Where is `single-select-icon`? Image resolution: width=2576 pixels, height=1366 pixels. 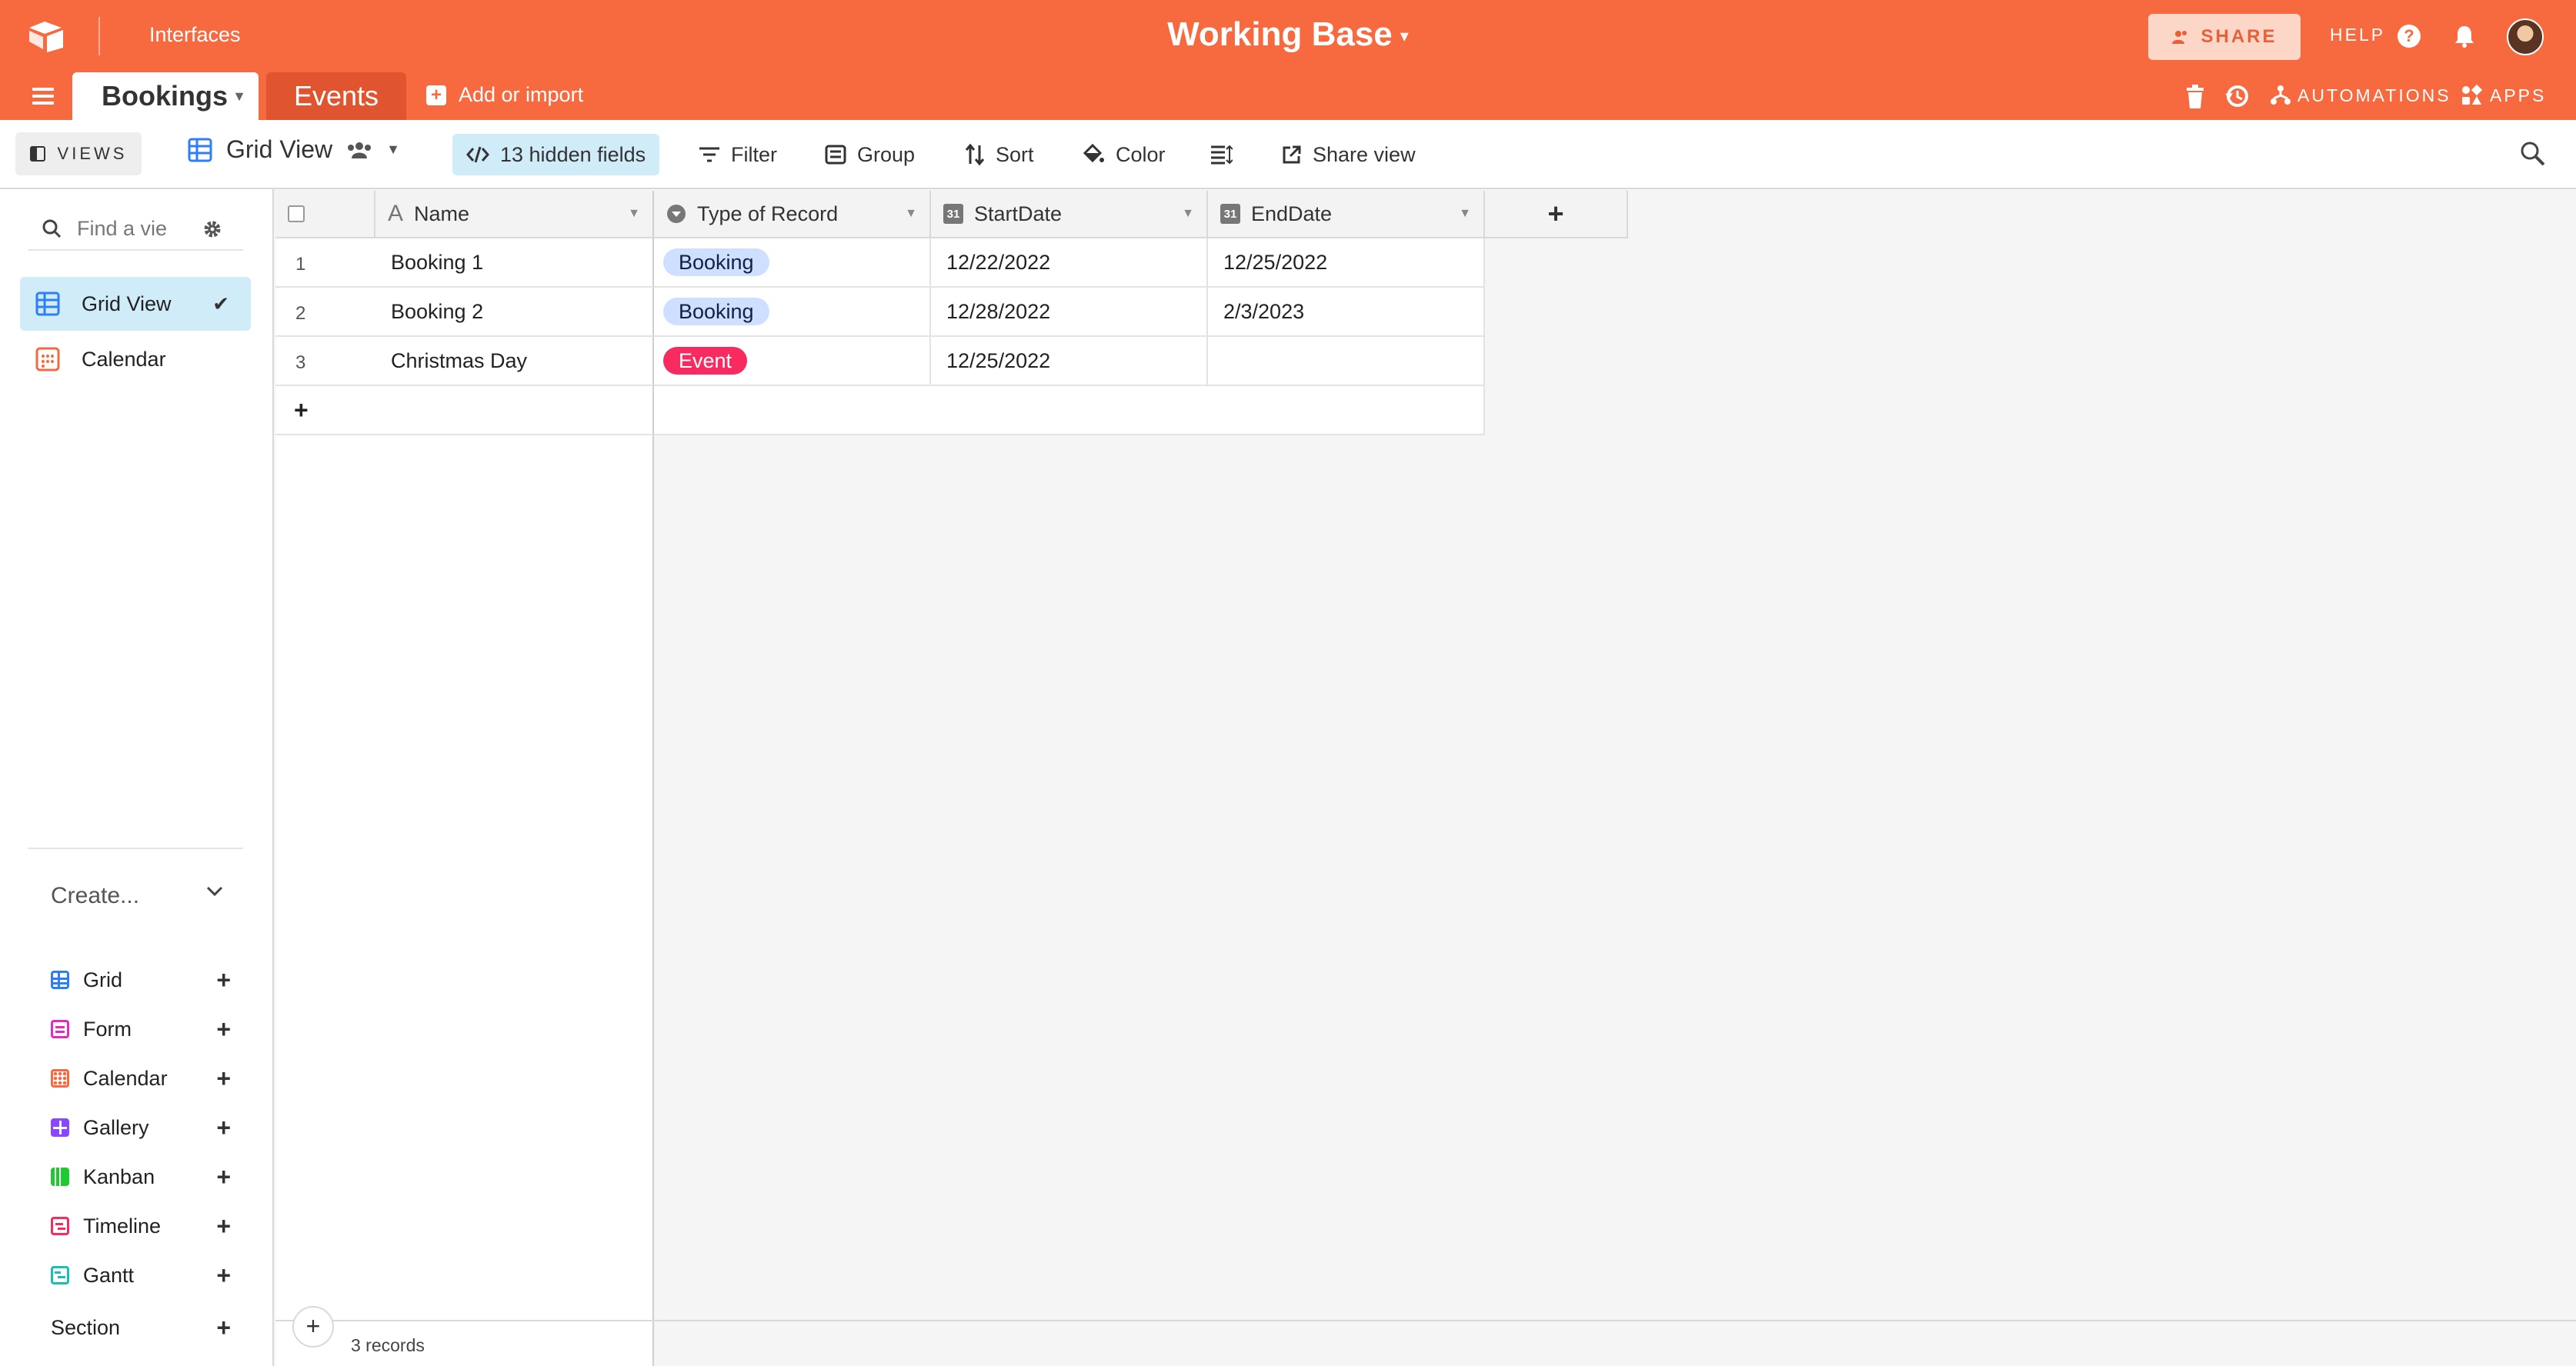 single-select-icon is located at coordinates (676, 214).